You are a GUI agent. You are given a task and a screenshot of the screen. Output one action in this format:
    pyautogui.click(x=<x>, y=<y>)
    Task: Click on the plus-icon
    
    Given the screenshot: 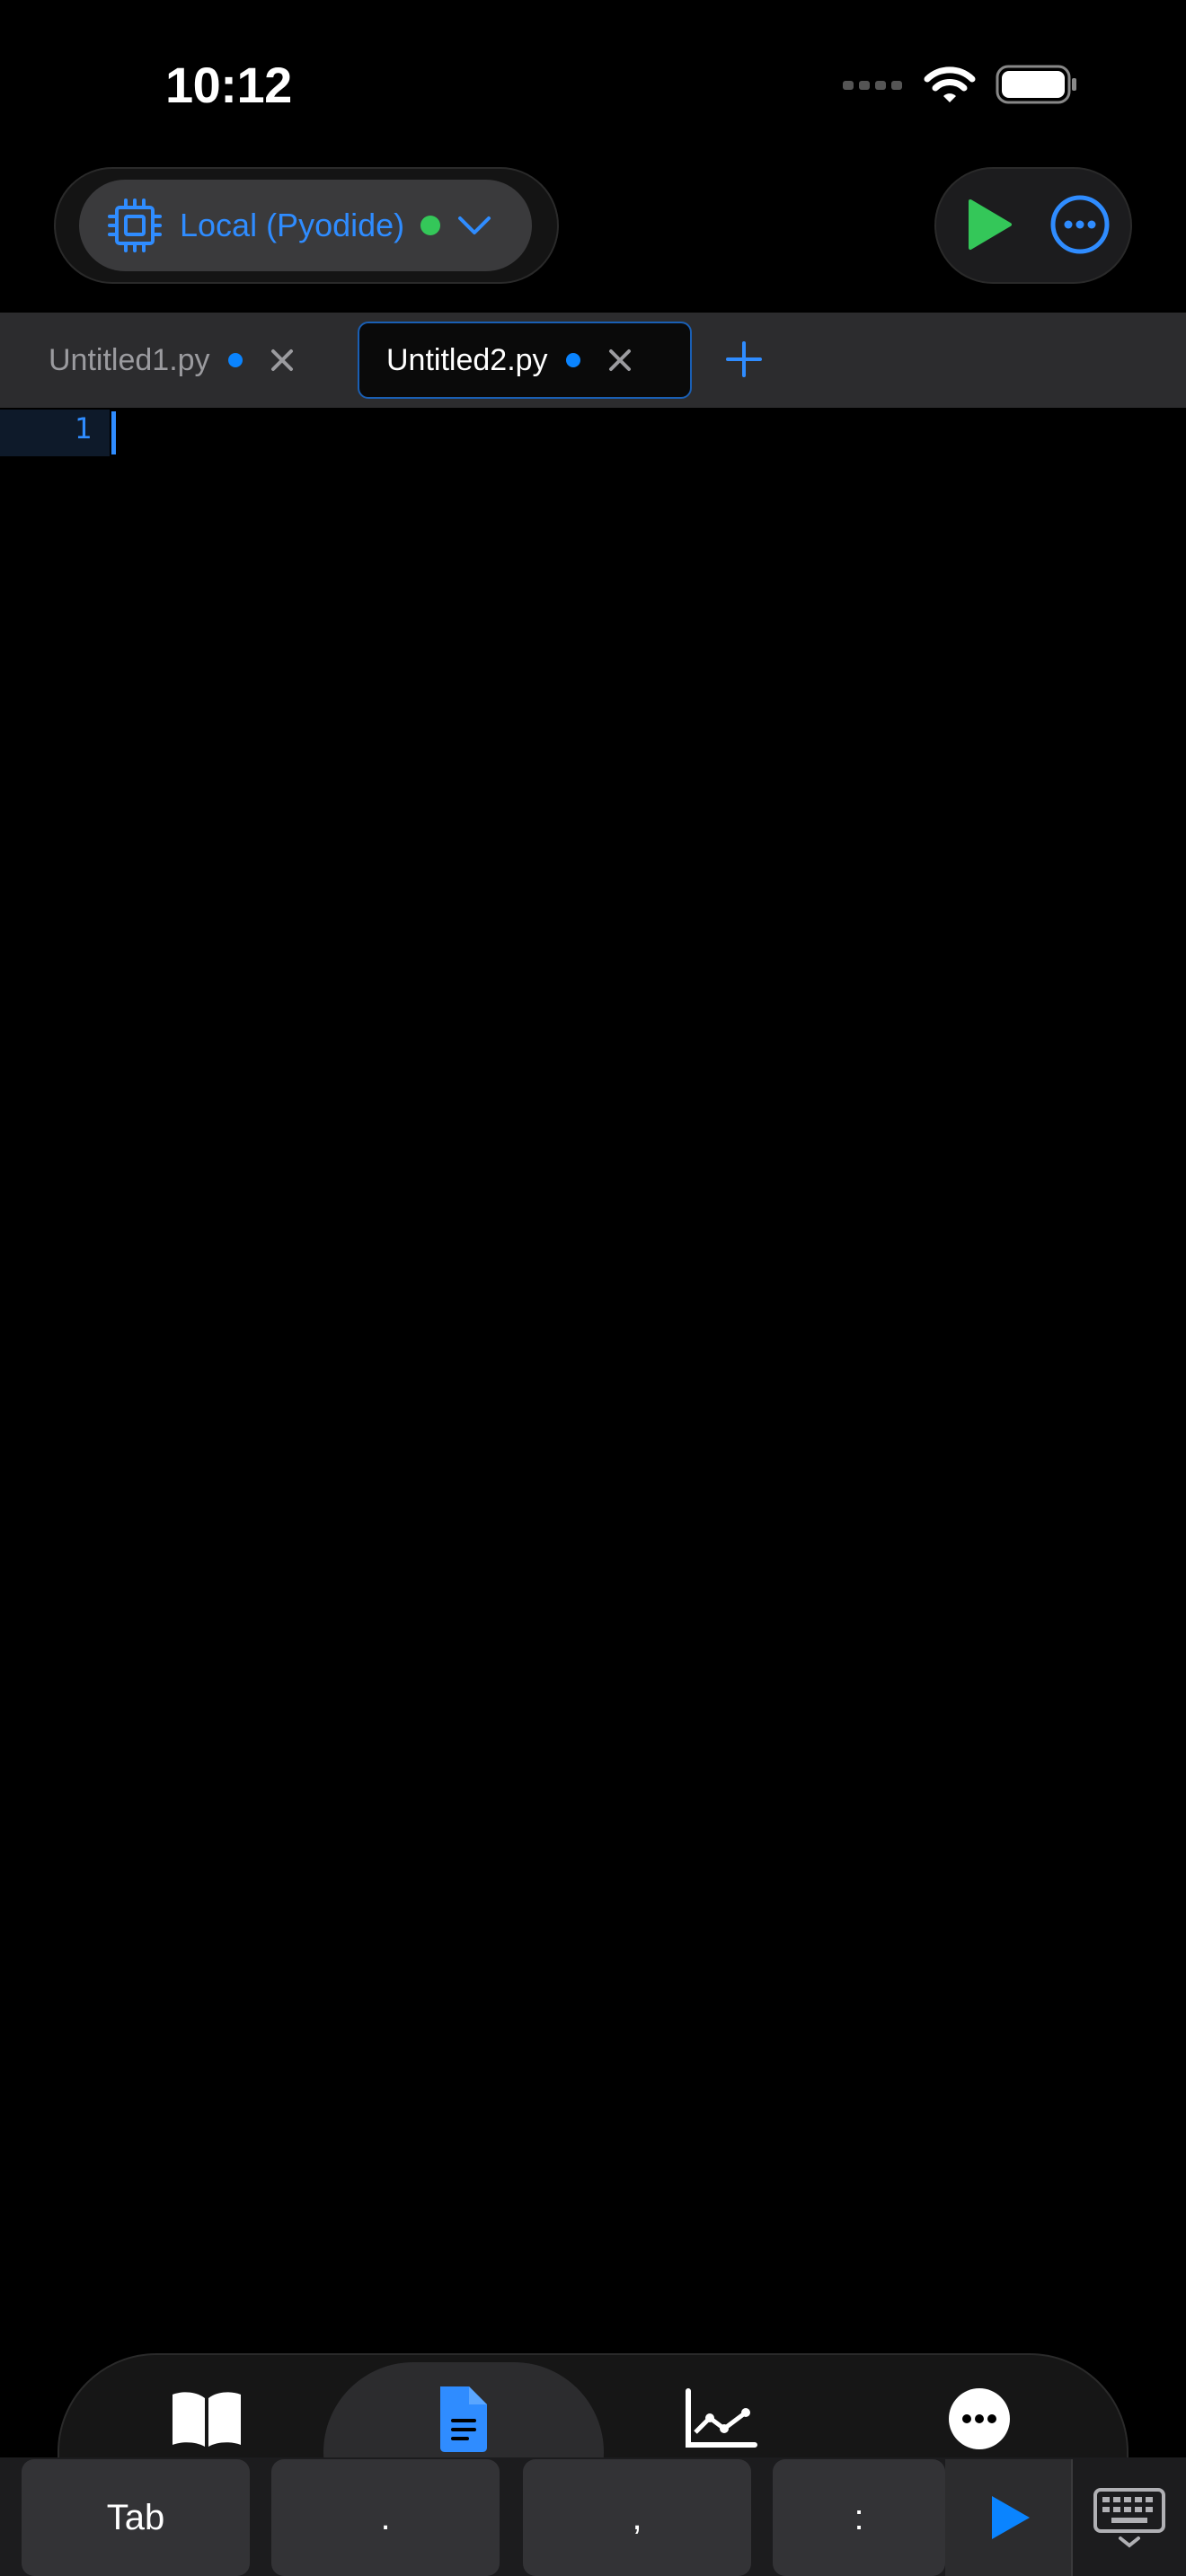 What is the action you would take?
    pyautogui.click(x=744, y=359)
    